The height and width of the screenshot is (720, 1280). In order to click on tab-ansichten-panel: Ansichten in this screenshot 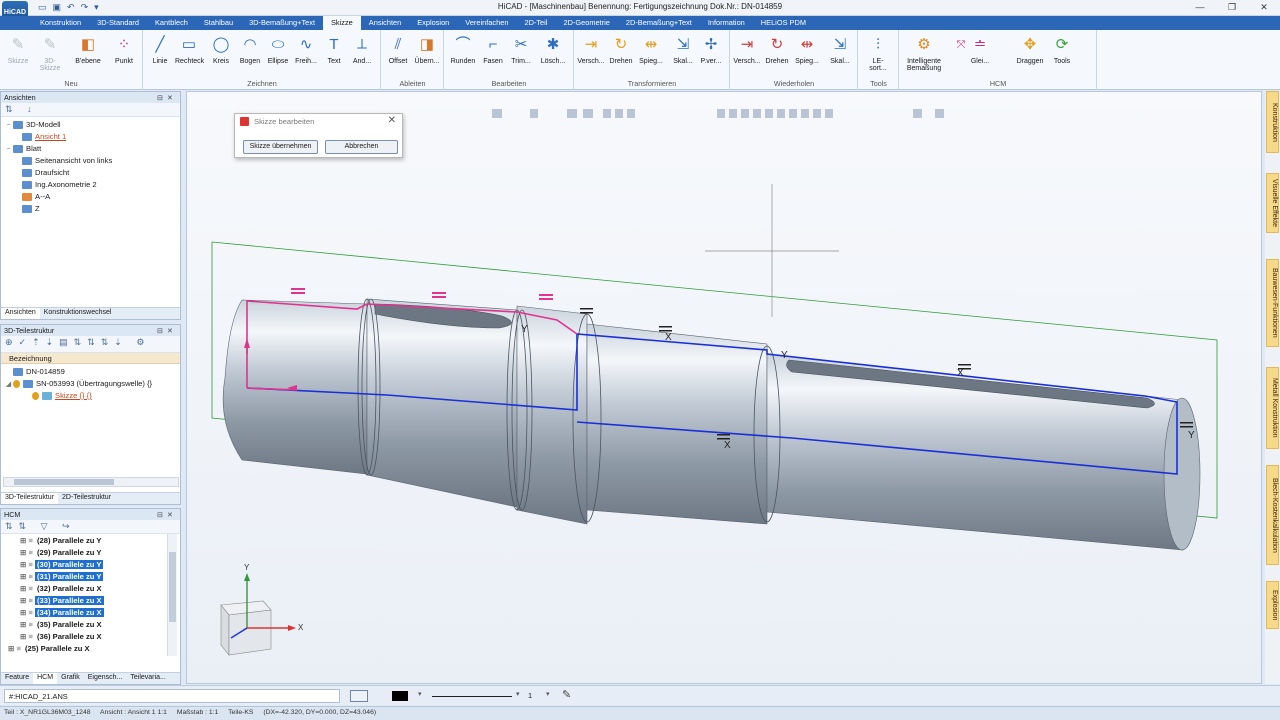, I will do `click(20, 313)`.